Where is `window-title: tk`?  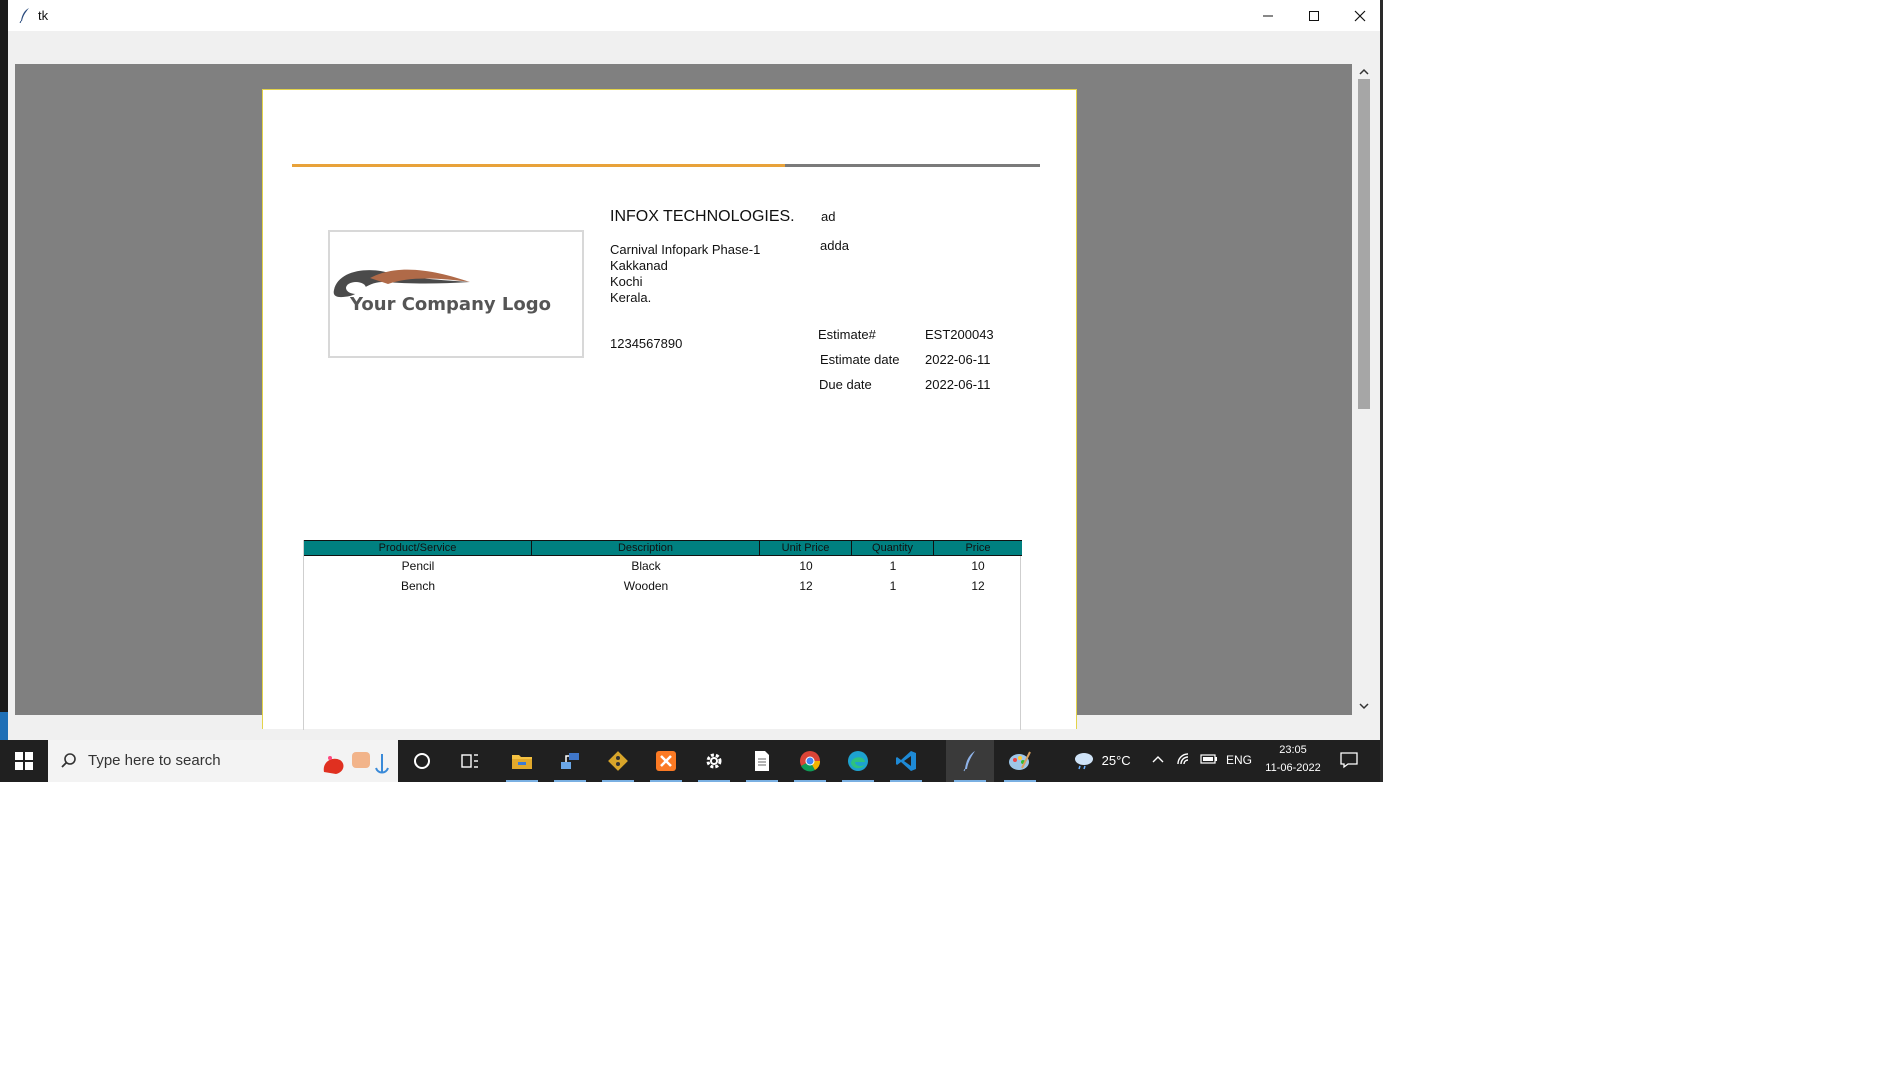 window-title: tk is located at coordinates (43, 15).